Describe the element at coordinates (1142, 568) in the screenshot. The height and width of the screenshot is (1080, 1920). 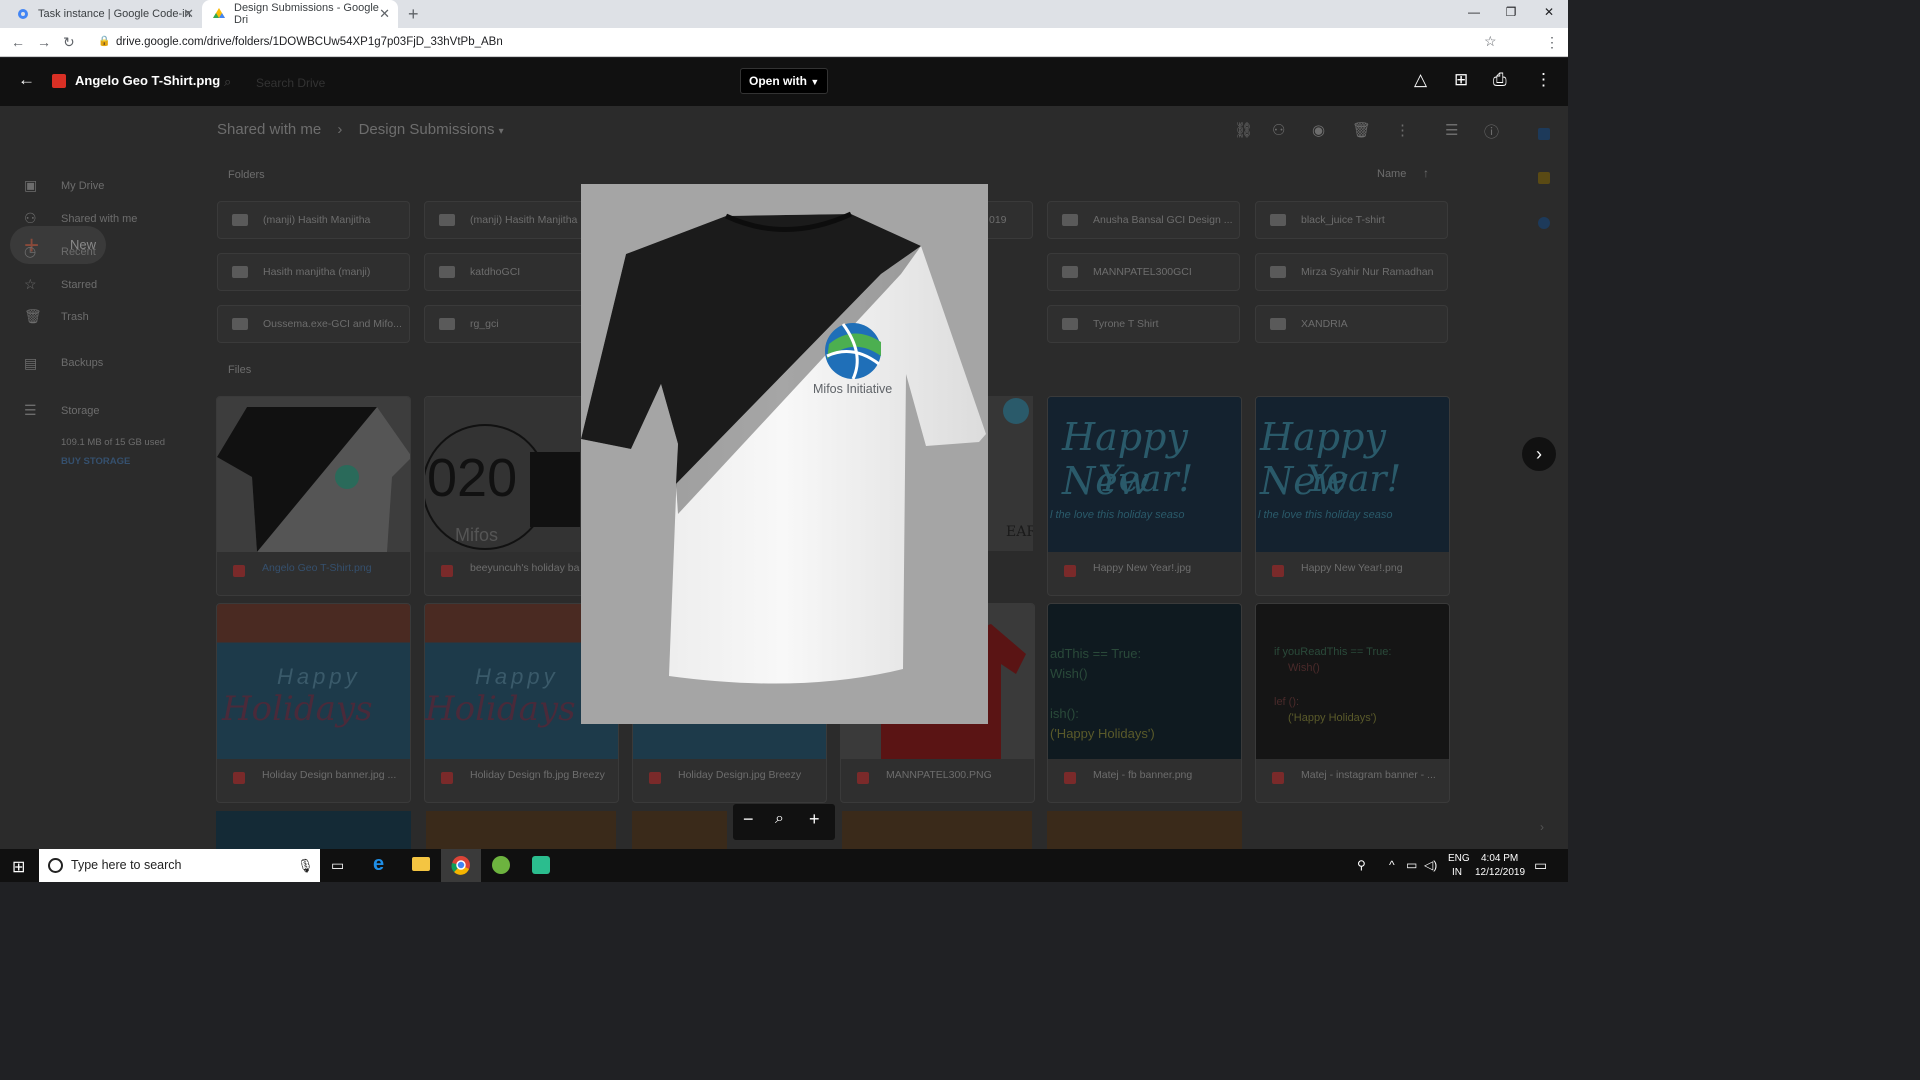
I see `file-name: Happy New Year!.jpg` at that location.